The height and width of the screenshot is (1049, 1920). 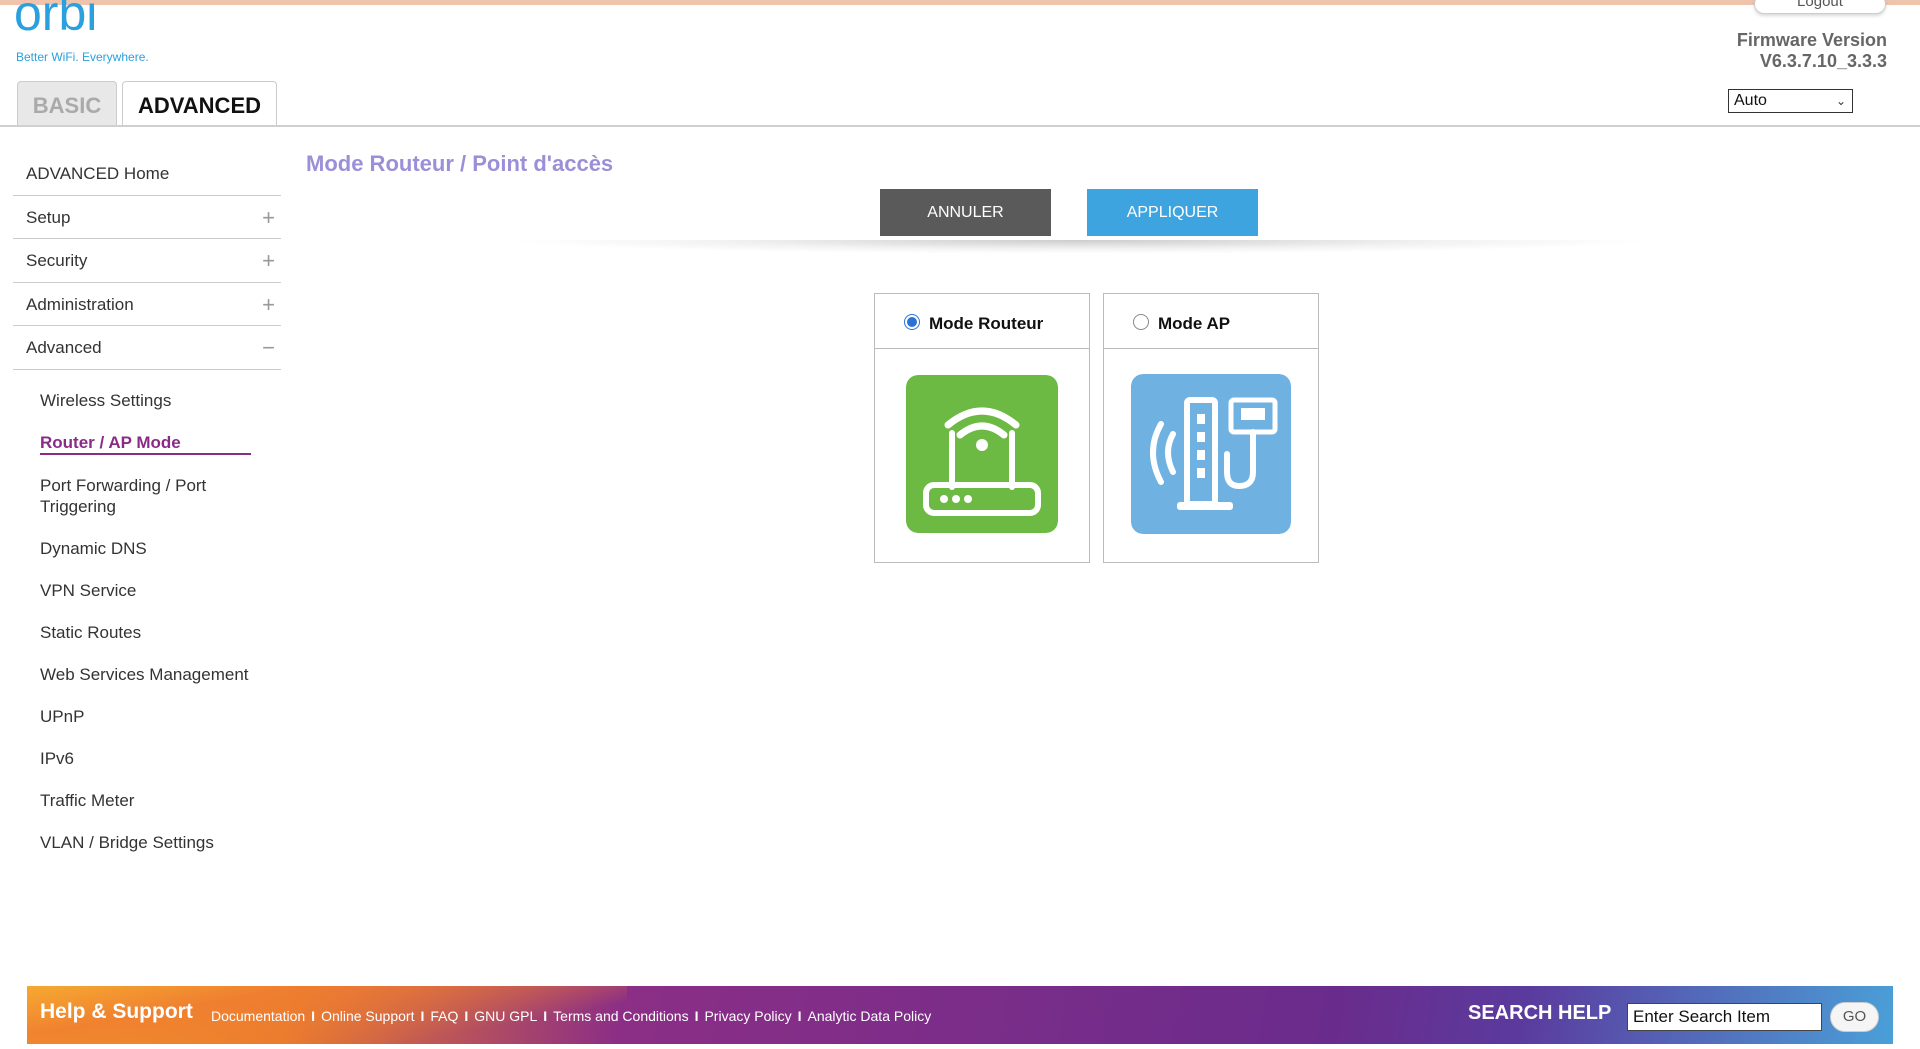 I want to click on router-icon, so click(x=982, y=454).